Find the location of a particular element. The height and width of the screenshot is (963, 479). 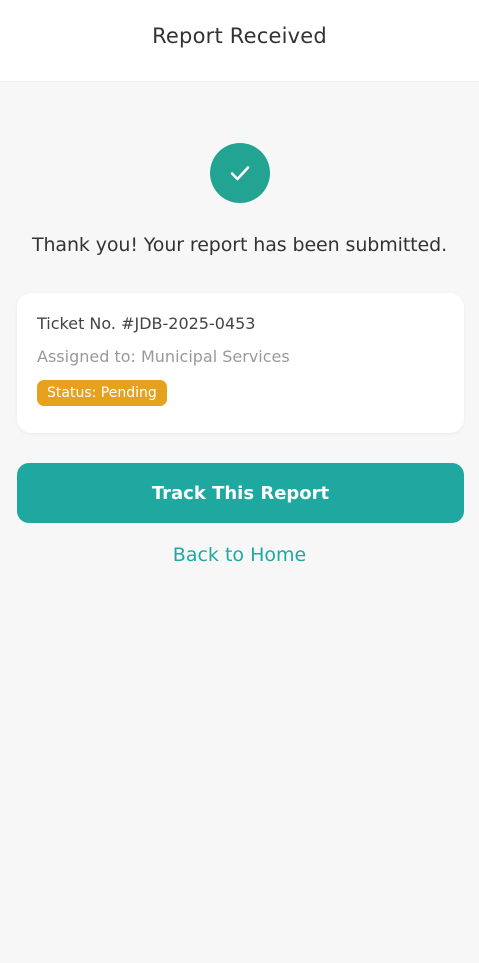

back-to-home-link: Back to Home is located at coordinates (239, 555).